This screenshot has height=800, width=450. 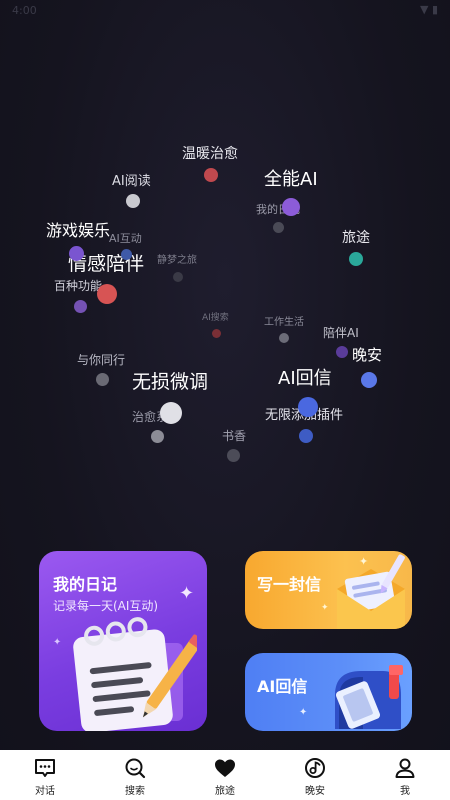 I want to click on tab-label: 搜索, so click(x=135, y=791).